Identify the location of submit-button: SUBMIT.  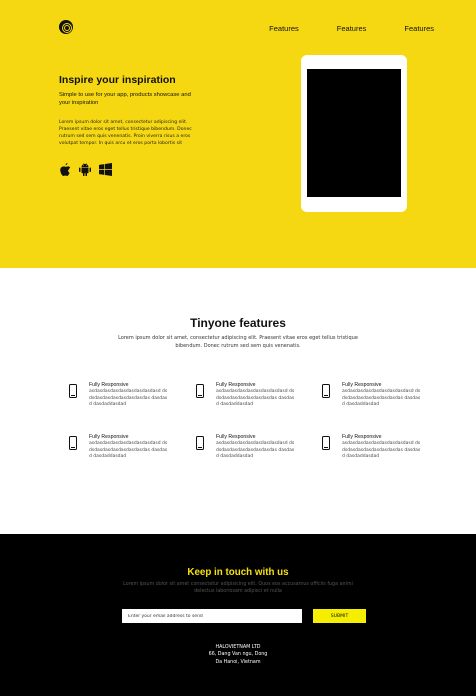
(339, 616).